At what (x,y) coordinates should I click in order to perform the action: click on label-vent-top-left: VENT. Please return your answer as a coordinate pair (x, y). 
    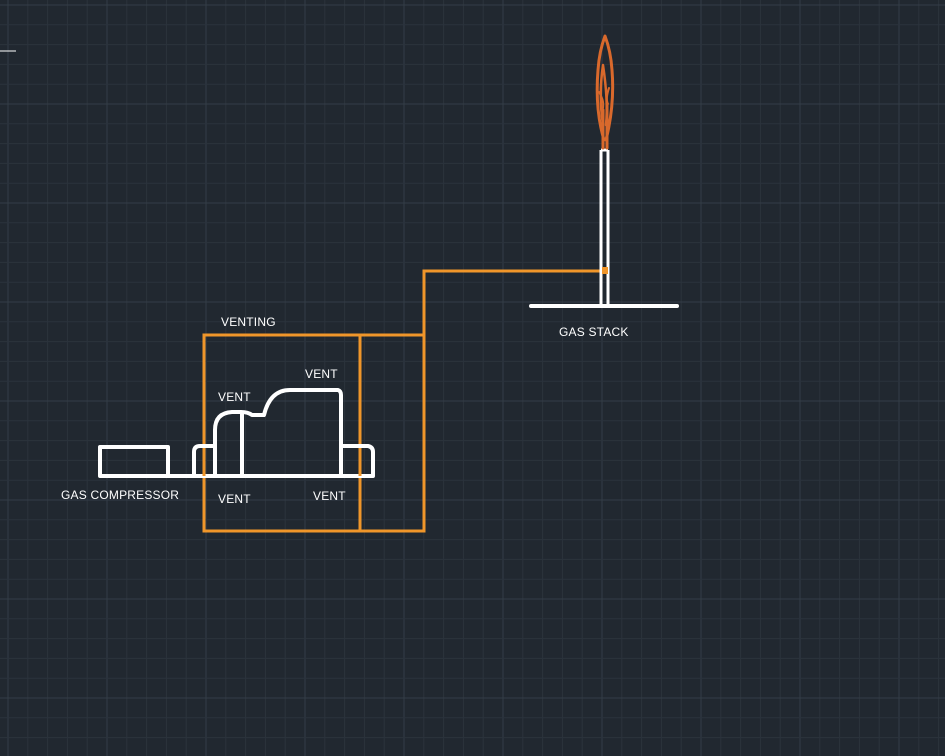
    Looking at the image, I should click on (234, 397).